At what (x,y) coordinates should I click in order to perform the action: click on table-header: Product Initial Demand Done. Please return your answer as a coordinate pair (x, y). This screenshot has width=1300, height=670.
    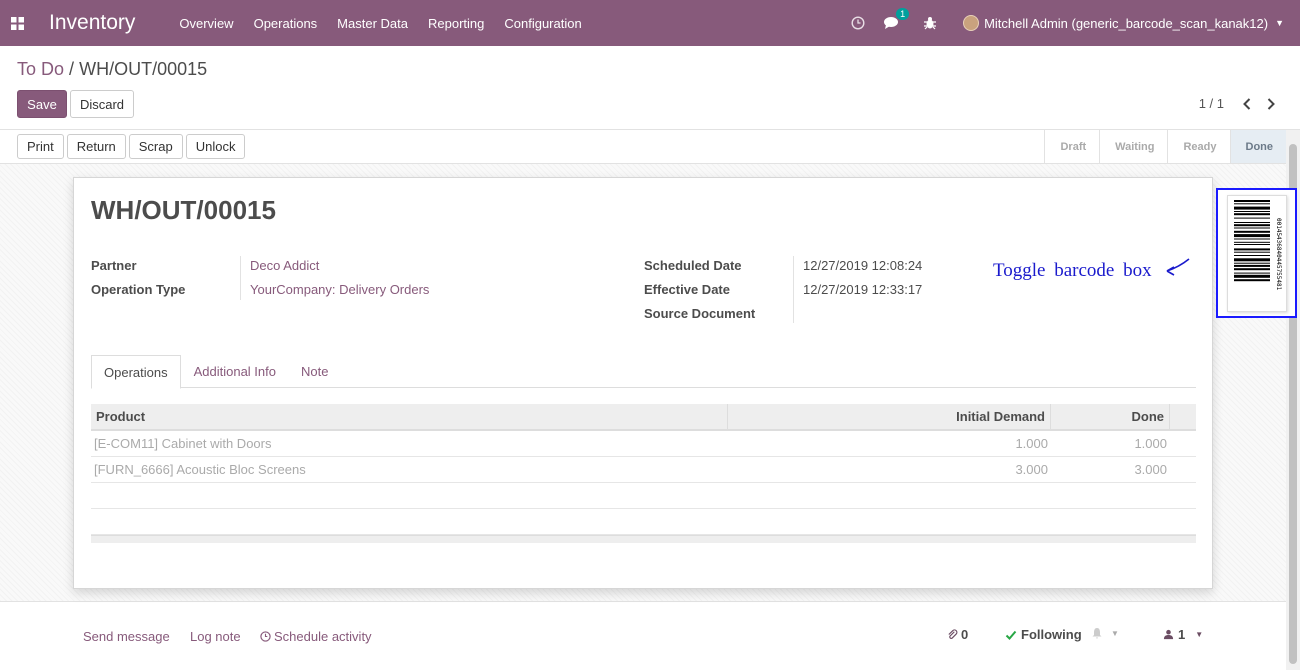
    Looking at the image, I should click on (643, 417).